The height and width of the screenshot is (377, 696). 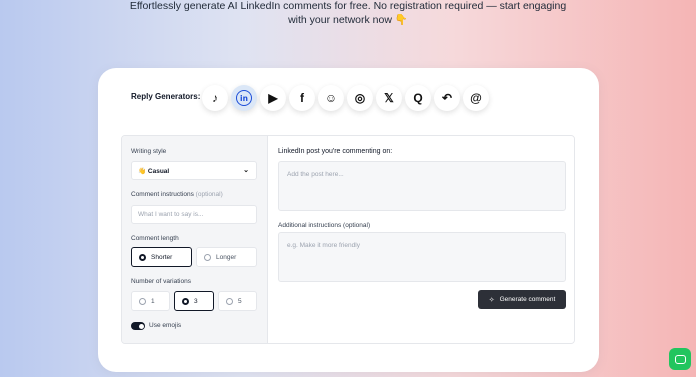 What do you see at coordinates (237, 301) in the screenshot?
I see `variation-5-option: 5` at bounding box center [237, 301].